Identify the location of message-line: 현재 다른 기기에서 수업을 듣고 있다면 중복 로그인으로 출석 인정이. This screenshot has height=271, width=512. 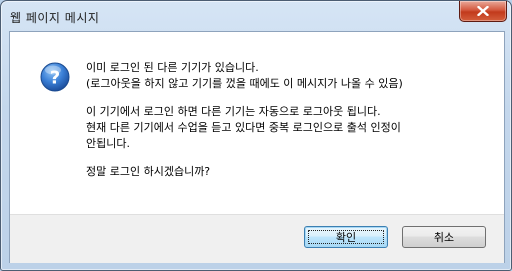
(243, 127).